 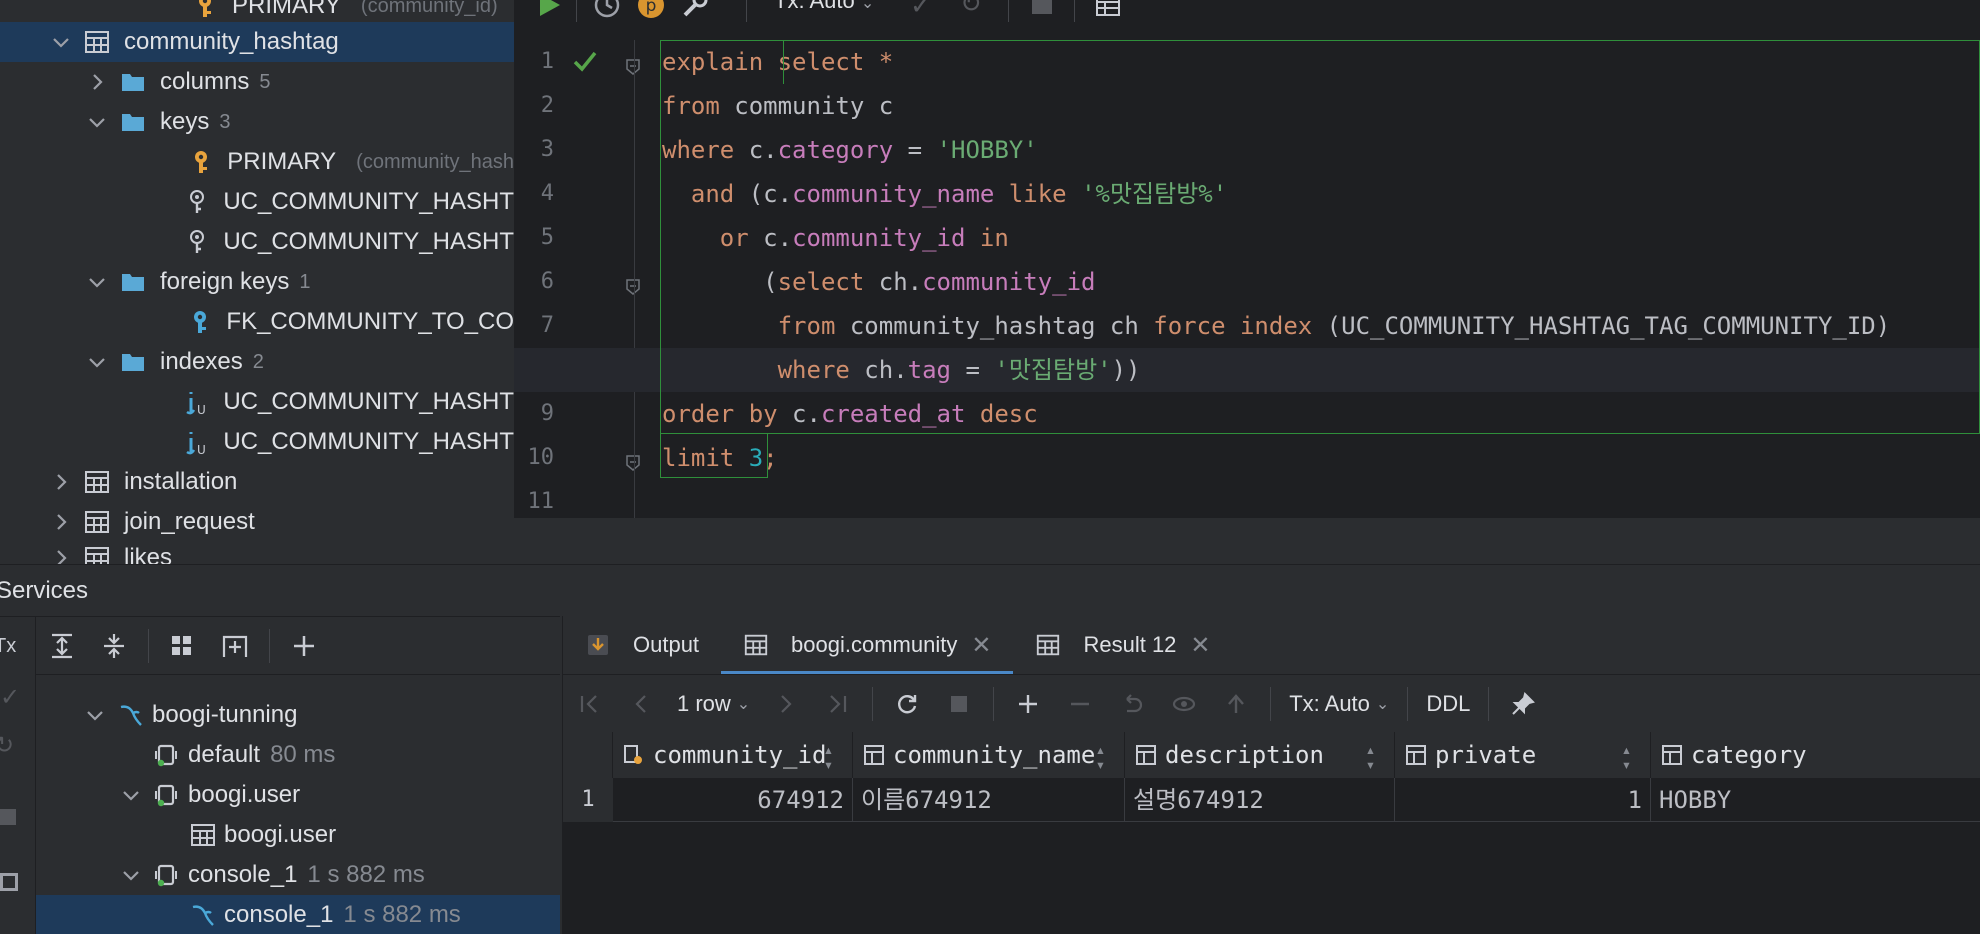 What do you see at coordinates (1236, 704) in the screenshot?
I see `submit-icon` at bounding box center [1236, 704].